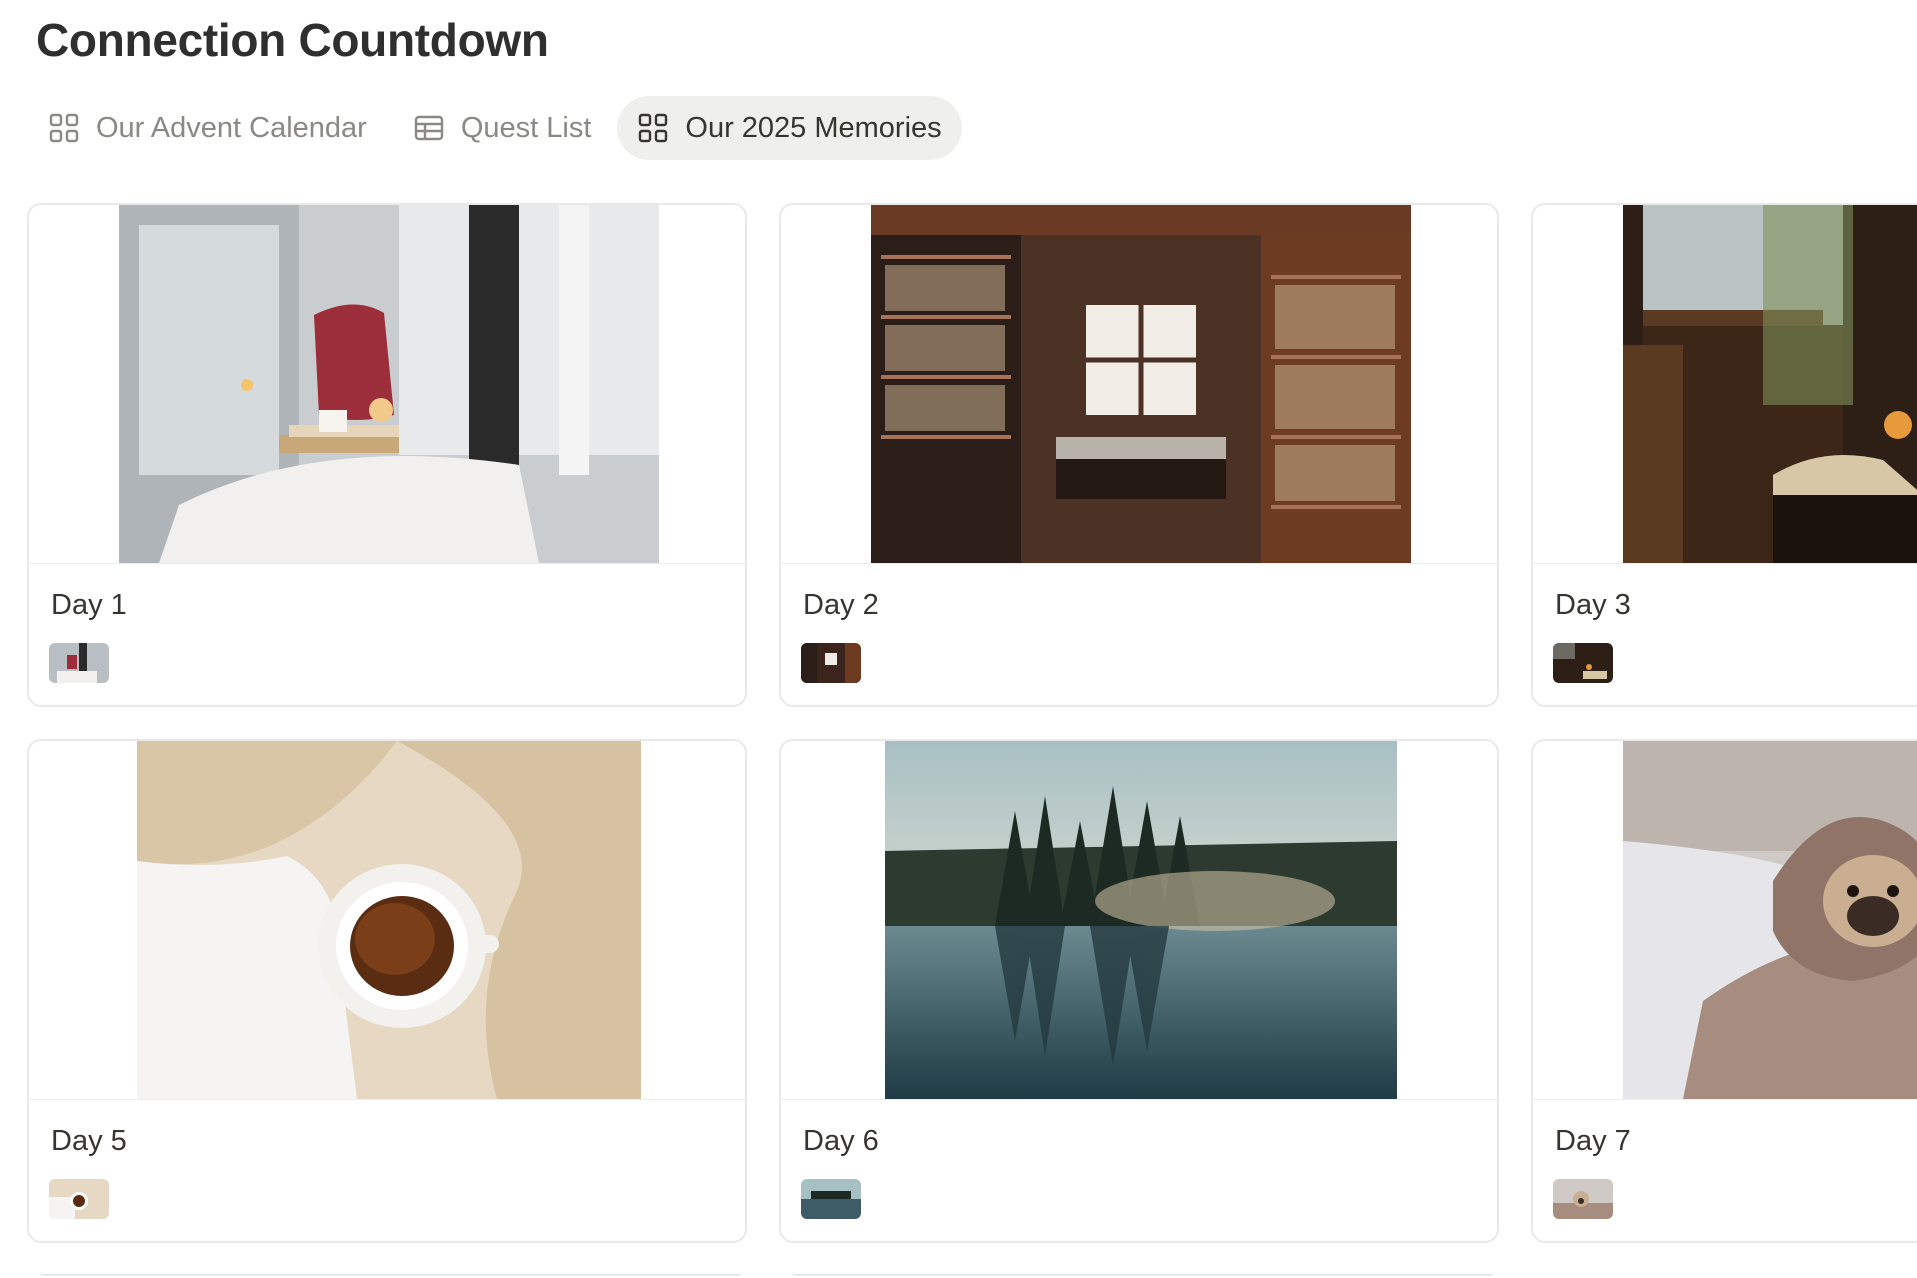 This screenshot has height=1278, width=1917. I want to click on tab-quest-list: Quest List, so click(502, 128).